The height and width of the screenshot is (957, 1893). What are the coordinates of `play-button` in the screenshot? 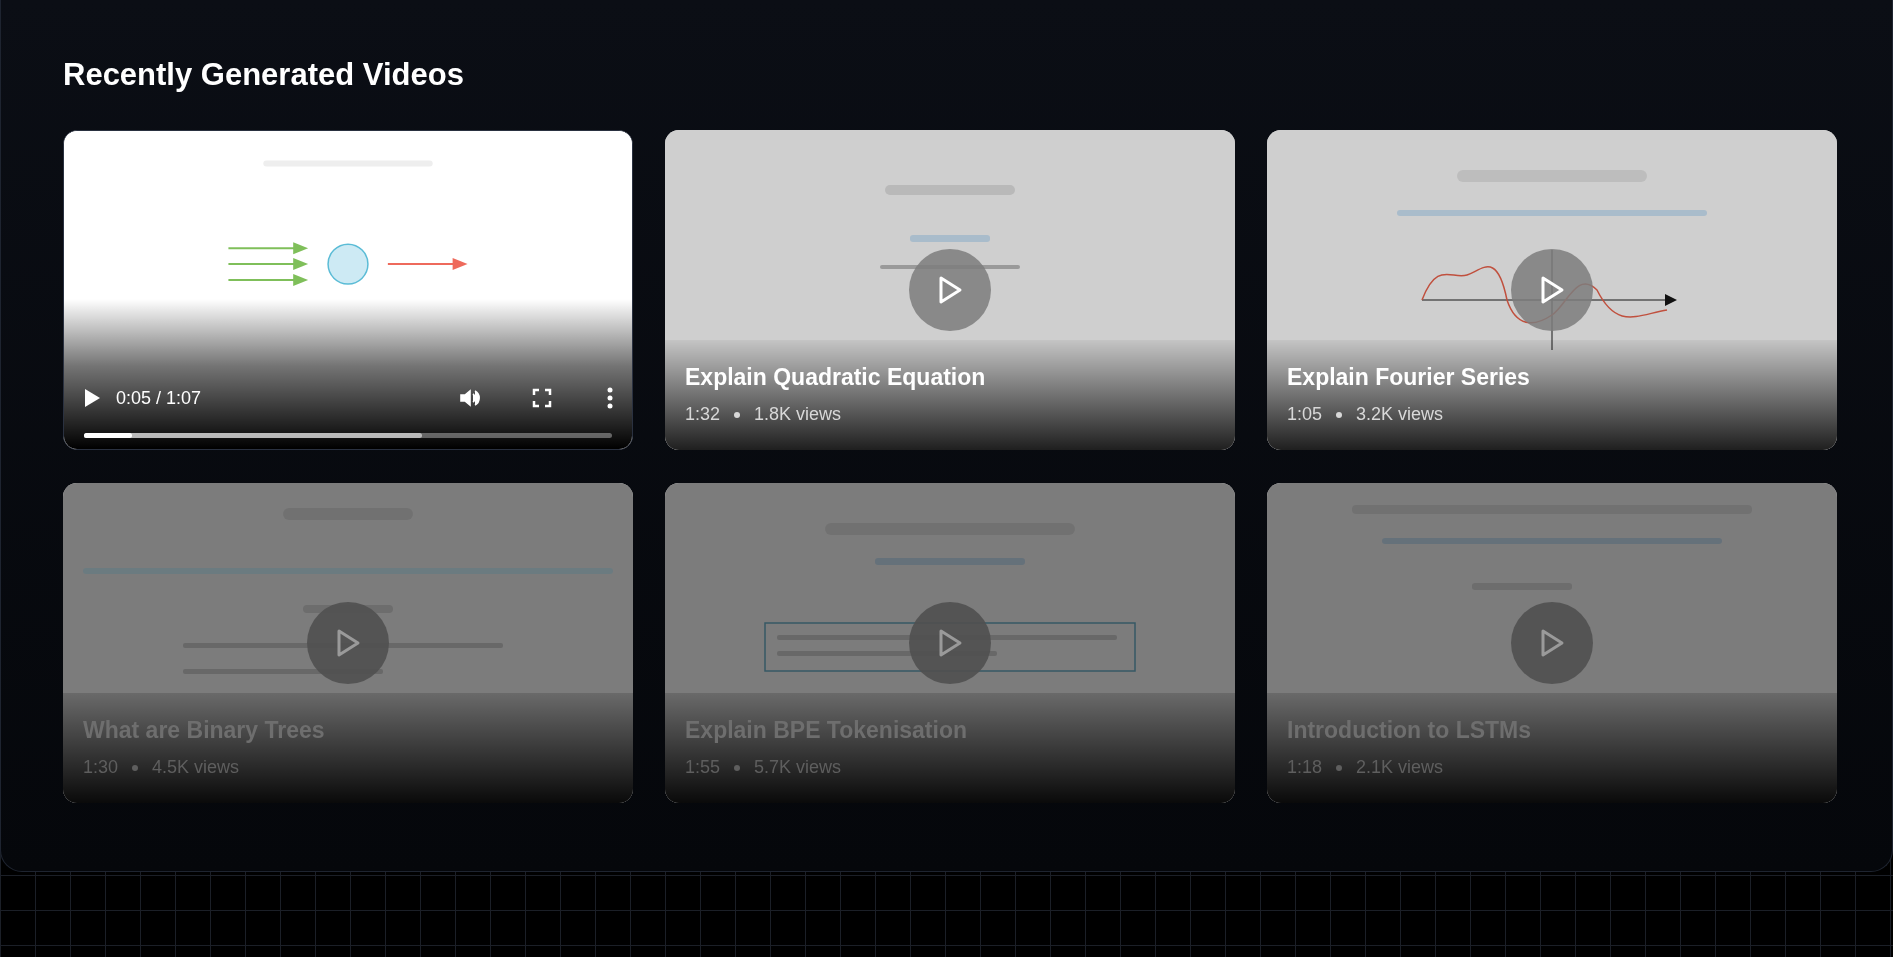 It's located at (92, 398).